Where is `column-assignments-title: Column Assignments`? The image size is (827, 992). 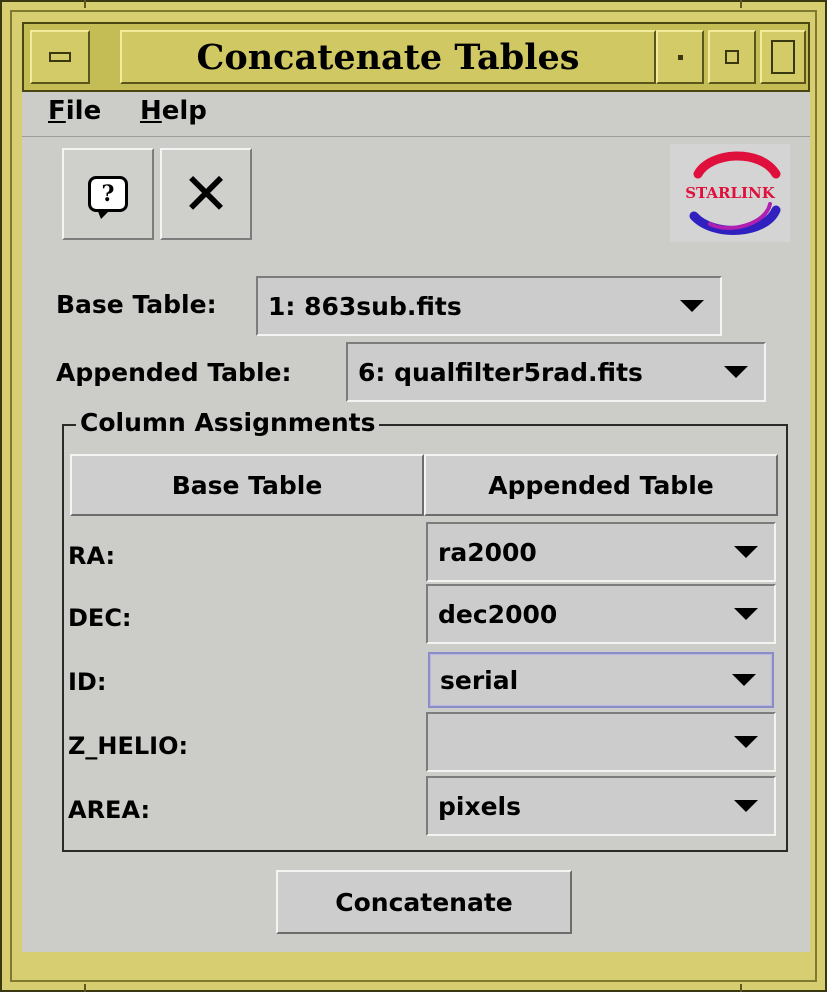 column-assignments-title: Column Assignments is located at coordinates (228, 422).